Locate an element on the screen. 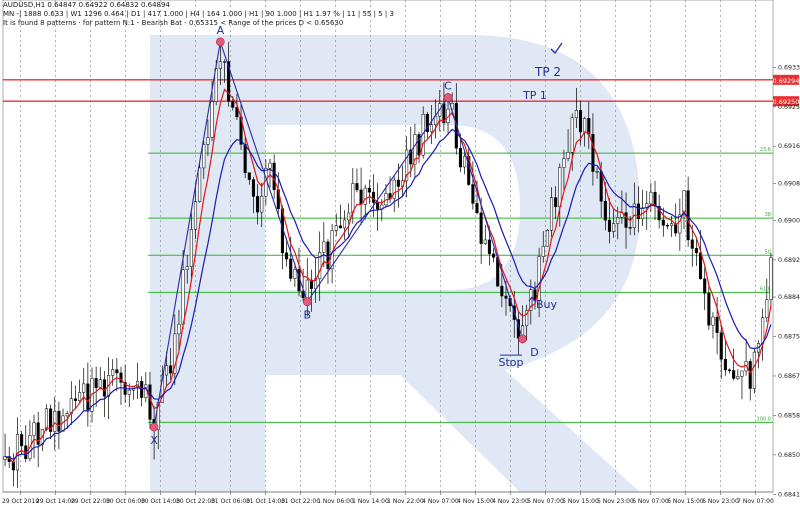  fib-level-label: 23.6 is located at coordinates (765, 150).